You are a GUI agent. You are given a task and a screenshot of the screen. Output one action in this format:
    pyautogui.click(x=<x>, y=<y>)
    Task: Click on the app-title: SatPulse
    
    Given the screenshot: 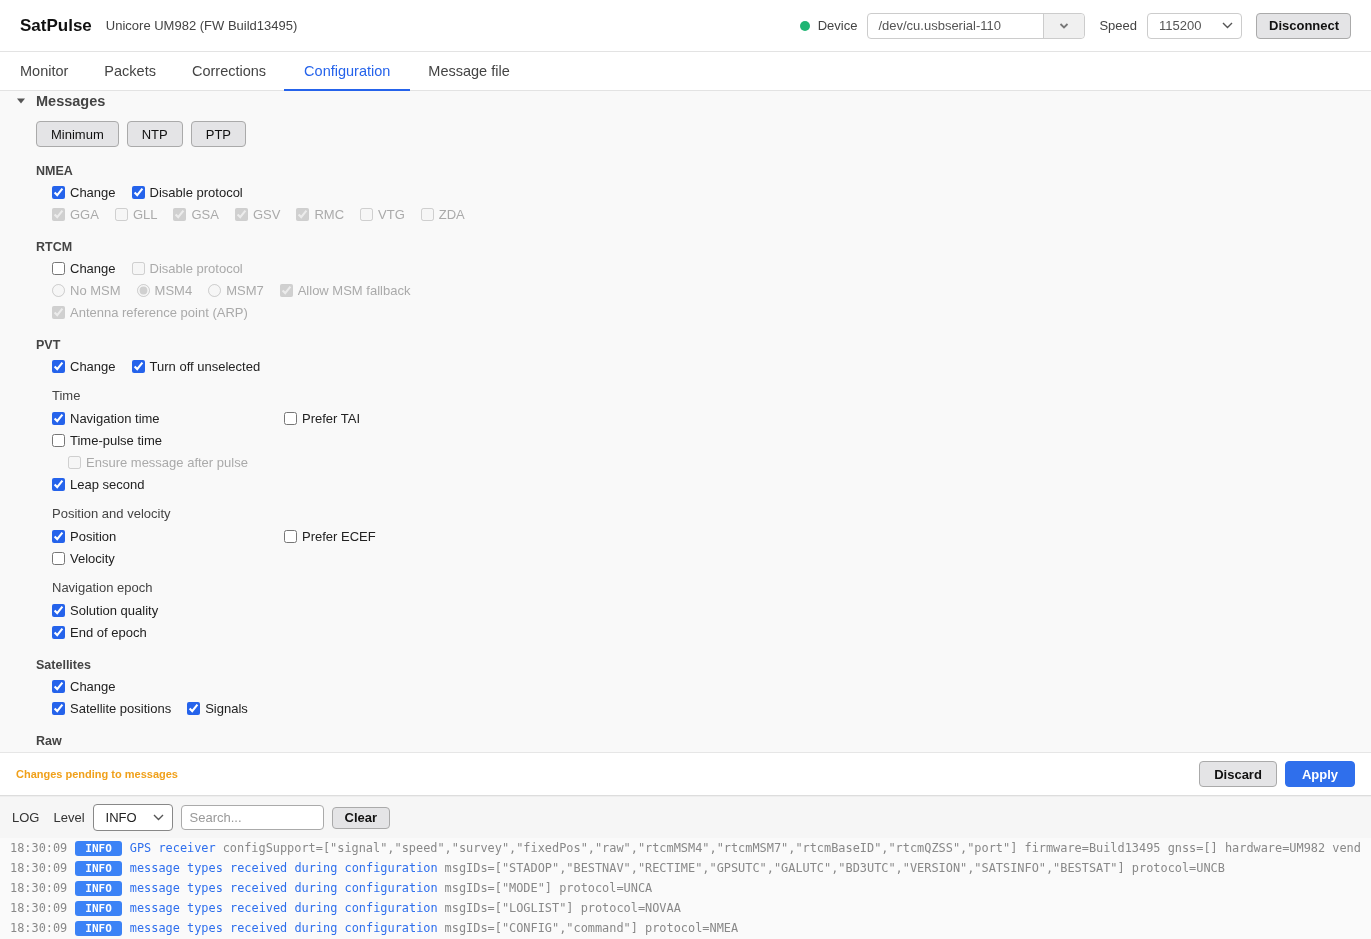 What is the action you would take?
    pyautogui.click(x=56, y=25)
    